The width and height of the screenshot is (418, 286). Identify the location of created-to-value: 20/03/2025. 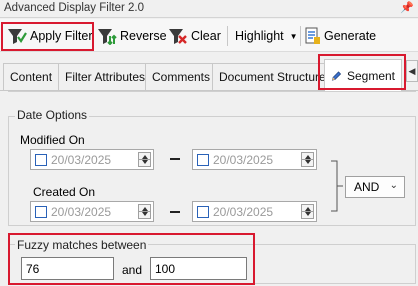
(243, 211).